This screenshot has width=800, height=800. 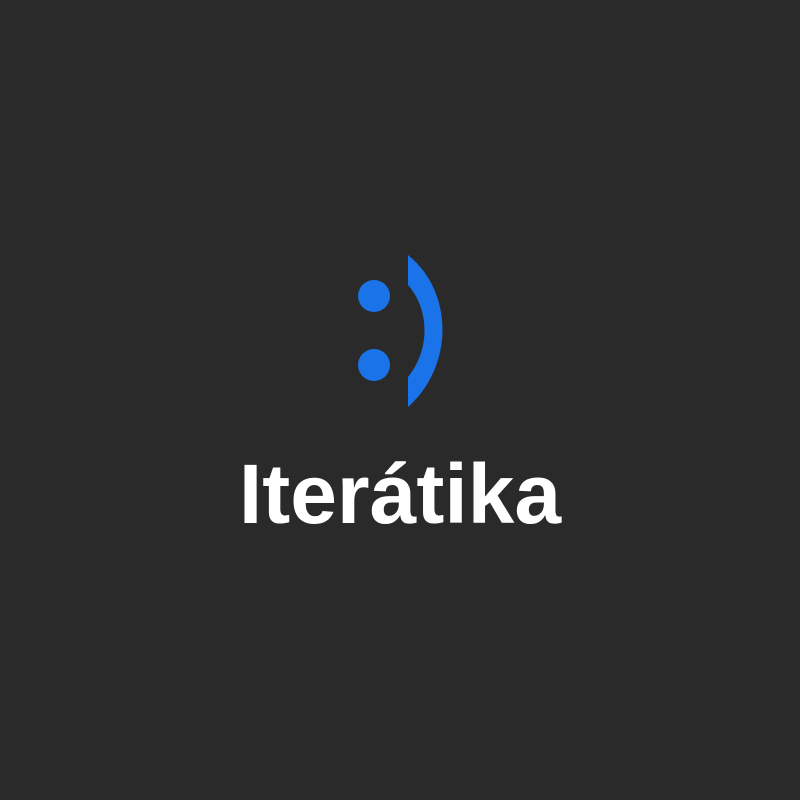 What do you see at coordinates (400, 331) in the screenshot?
I see `smiley-face-icon` at bounding box center [400, 331].